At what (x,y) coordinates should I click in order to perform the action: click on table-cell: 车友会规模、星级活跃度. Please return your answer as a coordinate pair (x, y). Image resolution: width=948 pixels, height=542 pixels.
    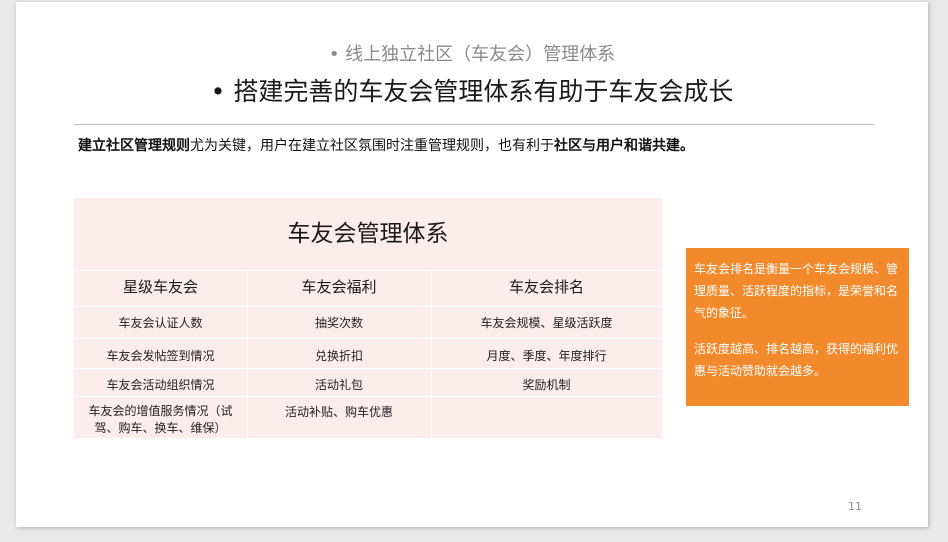
    Looking at the image, I should click on (546, 323).